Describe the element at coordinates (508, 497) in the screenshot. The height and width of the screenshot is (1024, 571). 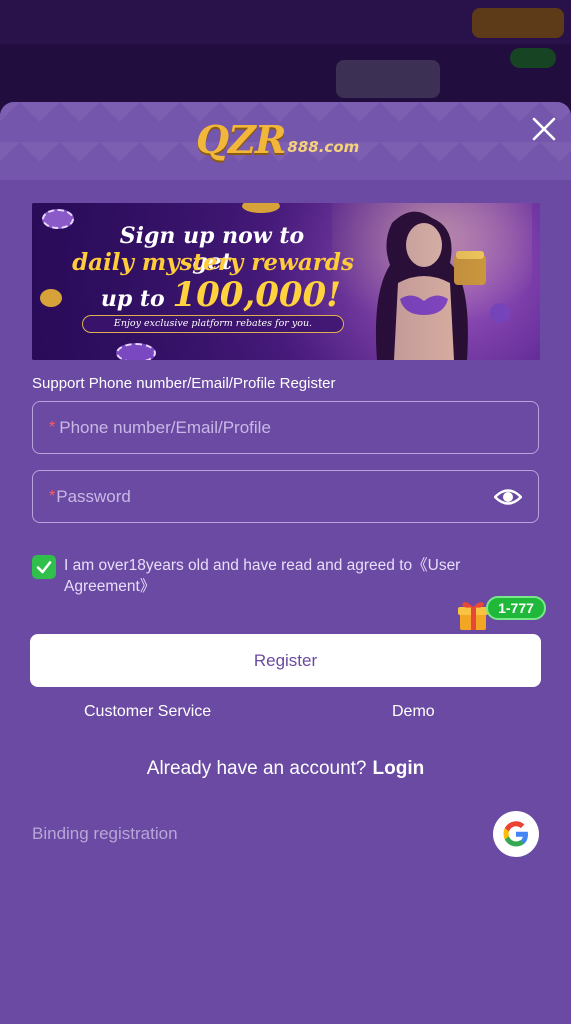
I see `eye-icon` at that location.